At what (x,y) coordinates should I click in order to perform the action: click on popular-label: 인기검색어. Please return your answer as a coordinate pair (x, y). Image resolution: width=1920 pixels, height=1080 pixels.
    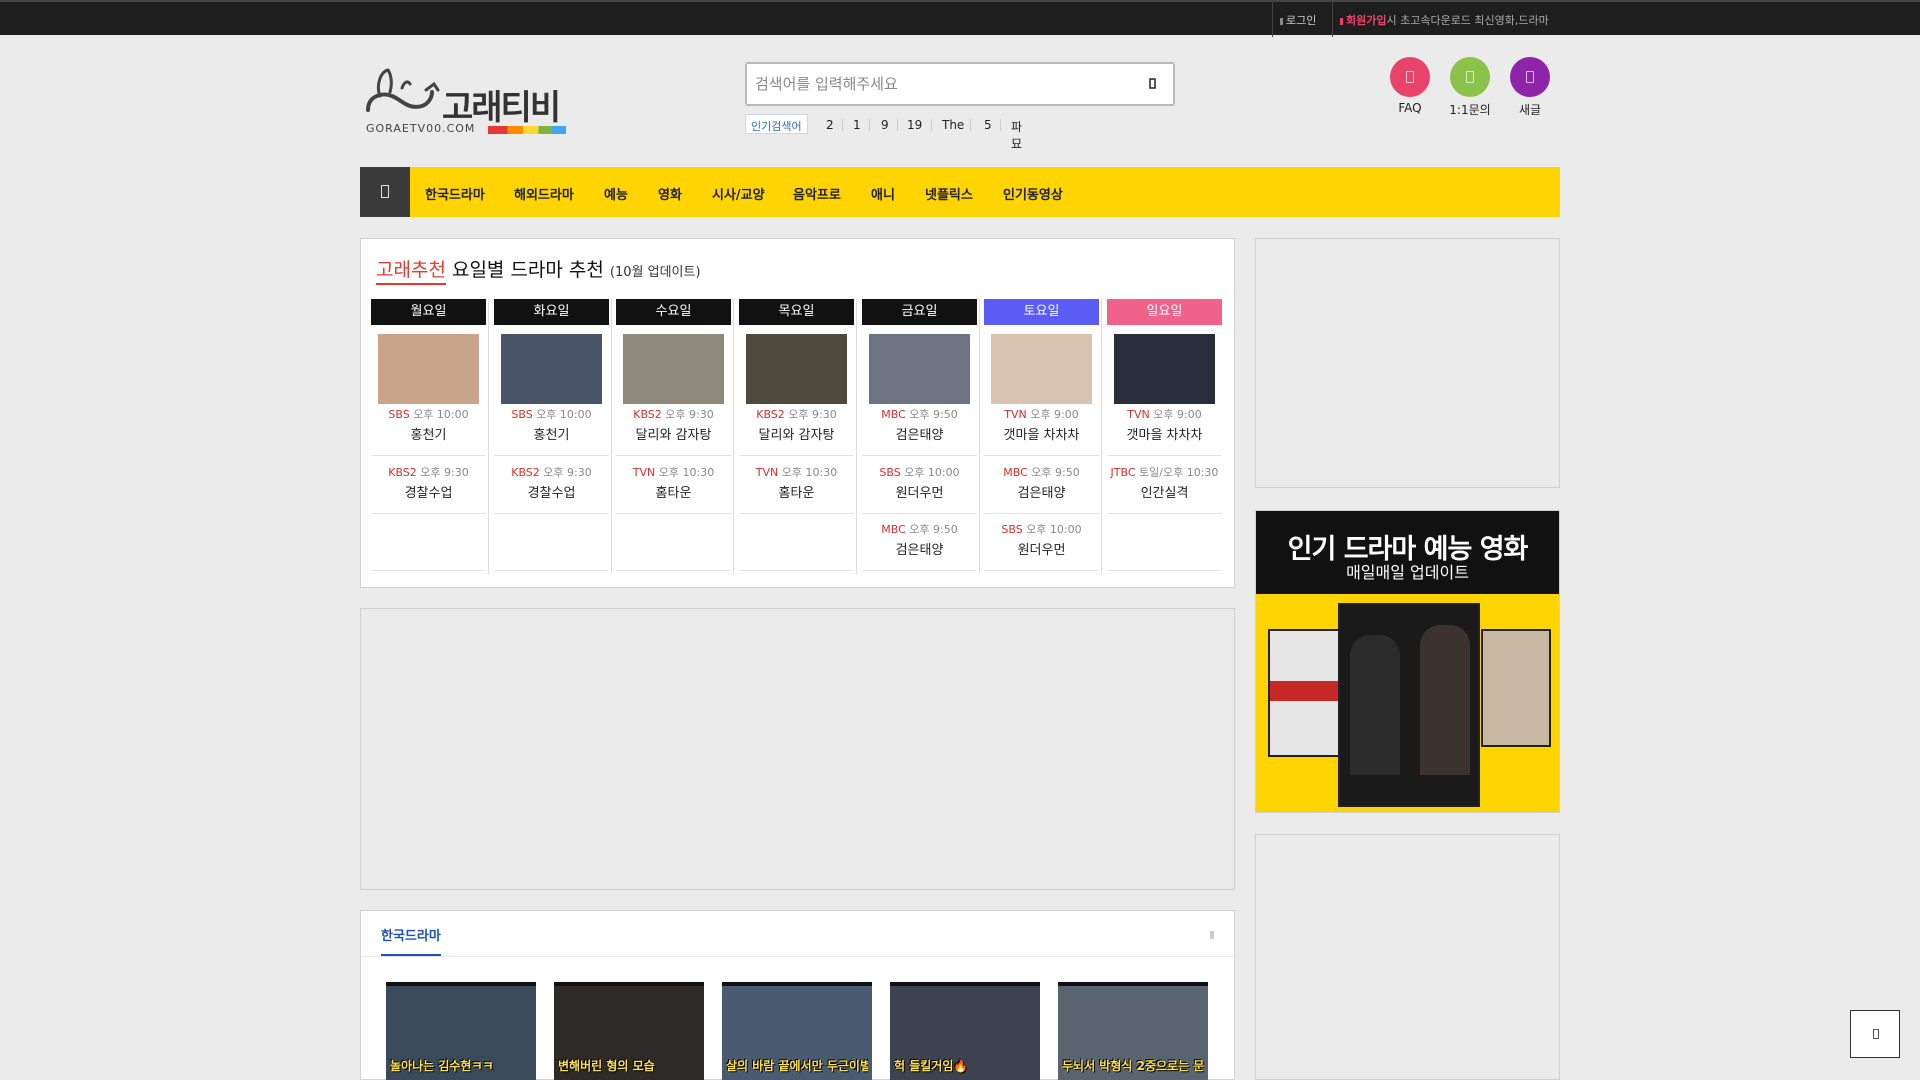
    Looking at the image, I should click on (776, 124).